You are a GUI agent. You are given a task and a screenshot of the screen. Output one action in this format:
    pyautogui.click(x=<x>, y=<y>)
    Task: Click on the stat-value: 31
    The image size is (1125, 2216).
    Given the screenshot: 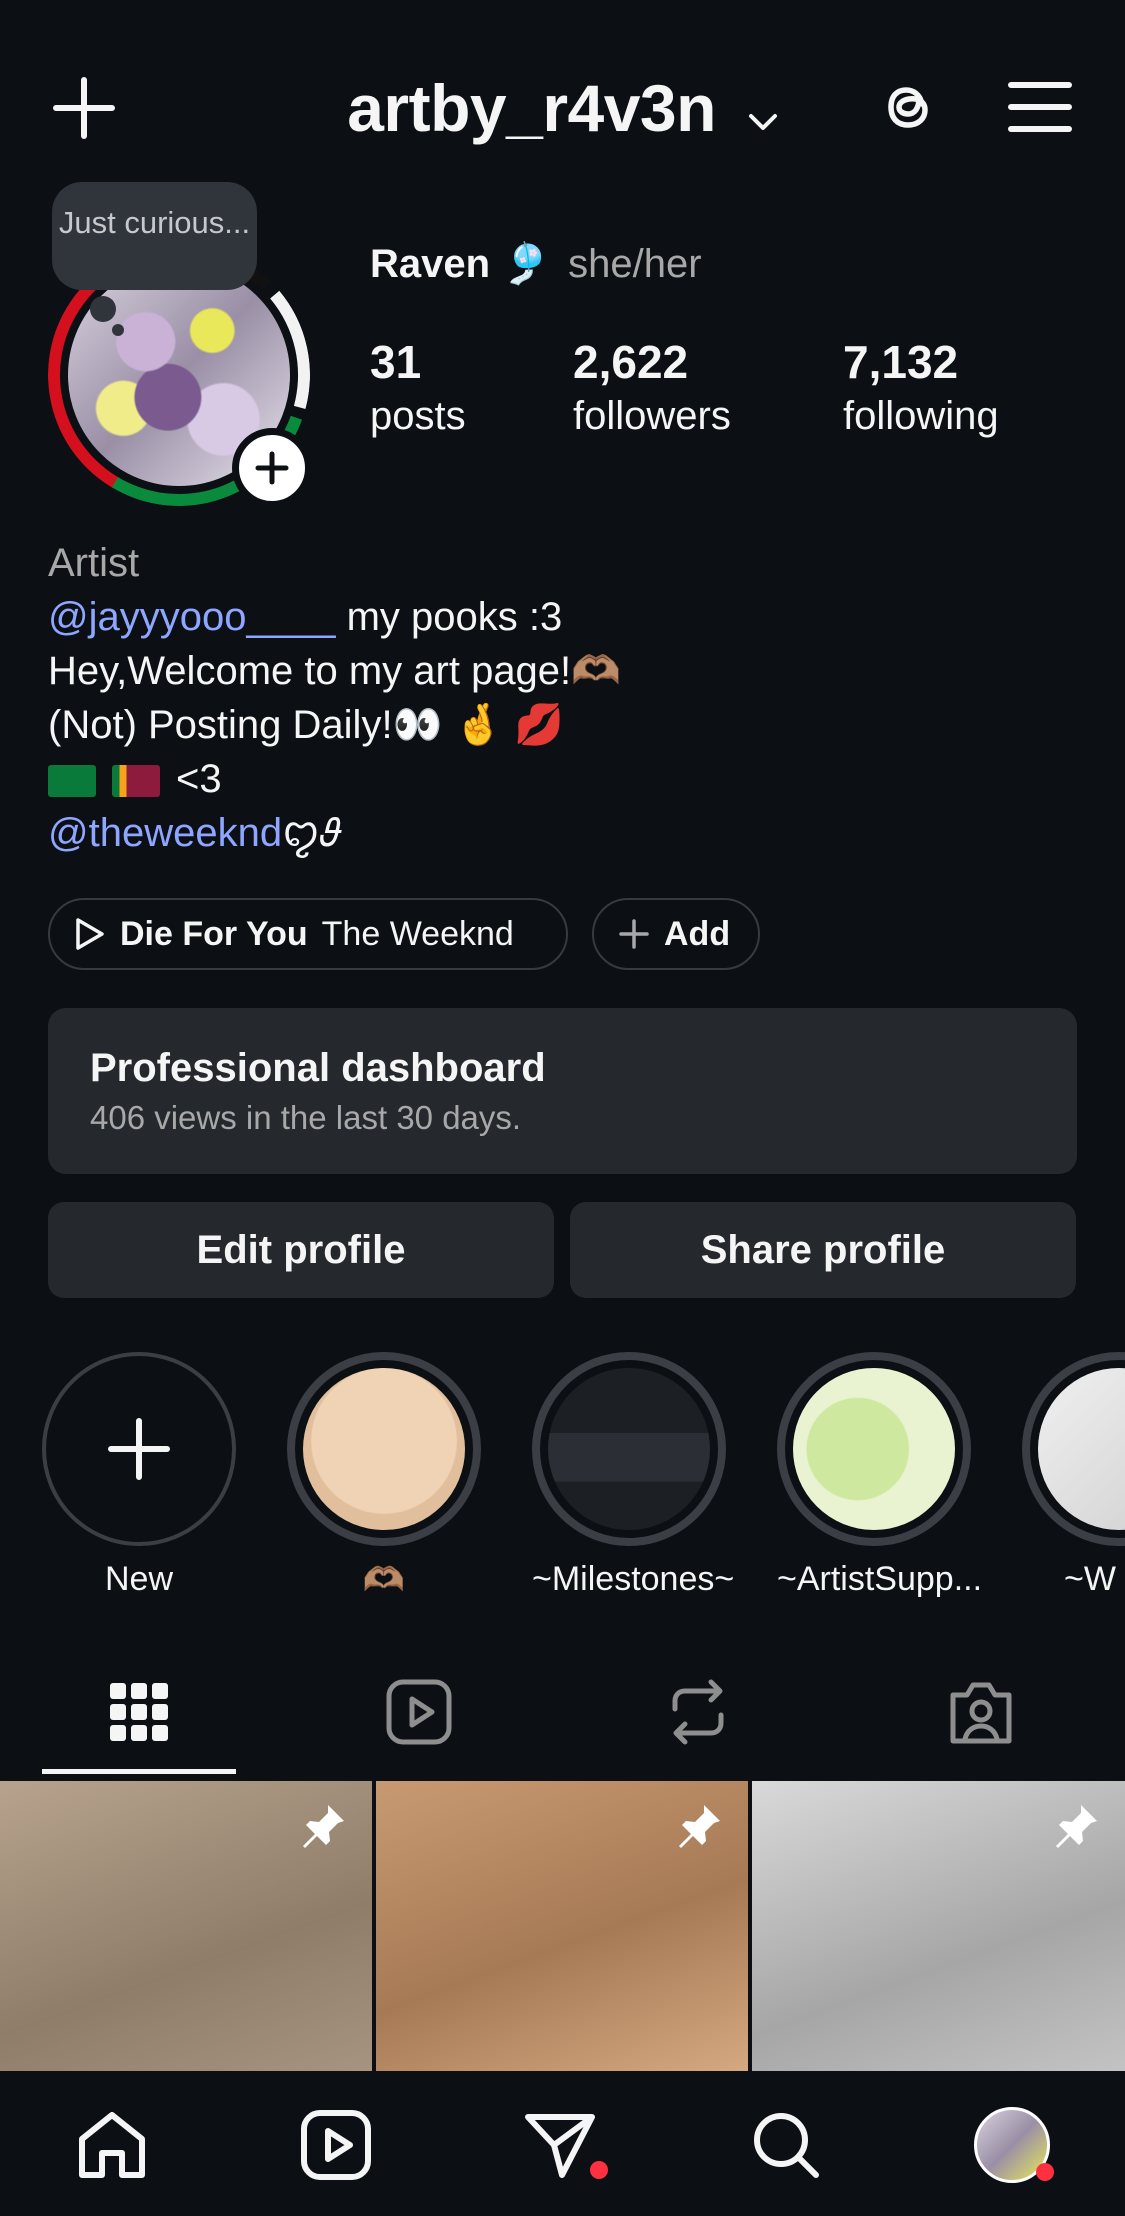 What is the action you would take?
    pyautogui.click(x=396, y=362)
    